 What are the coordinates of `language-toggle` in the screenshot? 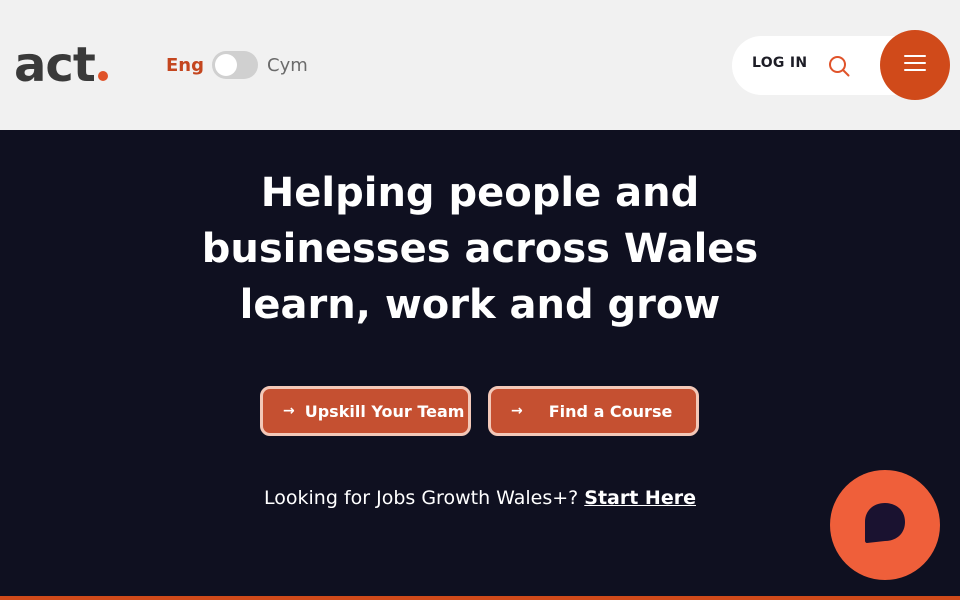 It's located at (235, 65).